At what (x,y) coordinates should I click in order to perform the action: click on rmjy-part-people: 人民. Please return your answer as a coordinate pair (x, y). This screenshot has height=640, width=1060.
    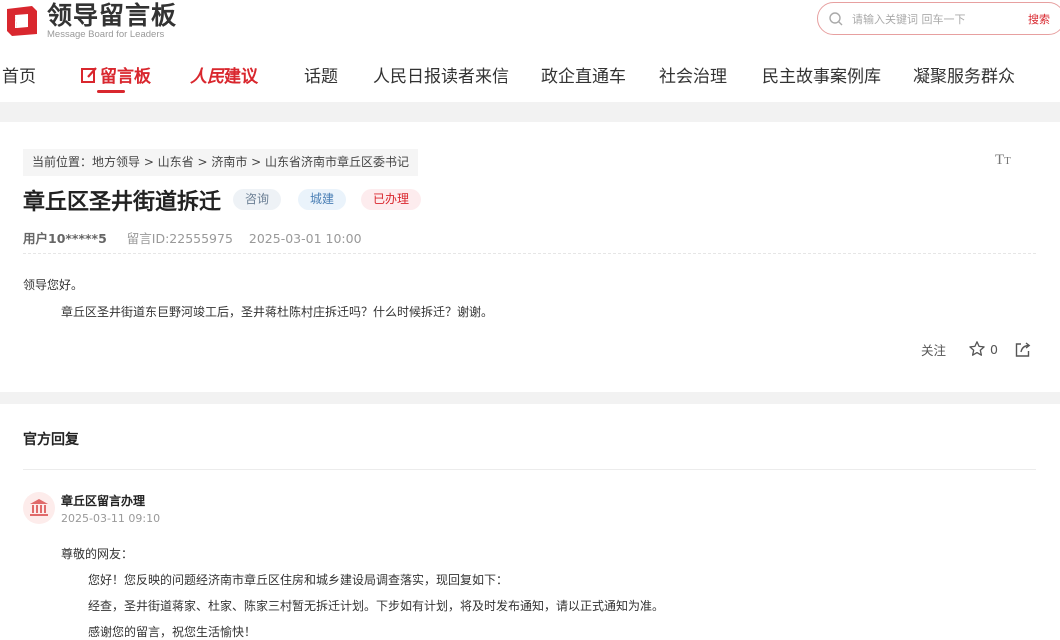
    Looking at the image, I should click on (207, 77).